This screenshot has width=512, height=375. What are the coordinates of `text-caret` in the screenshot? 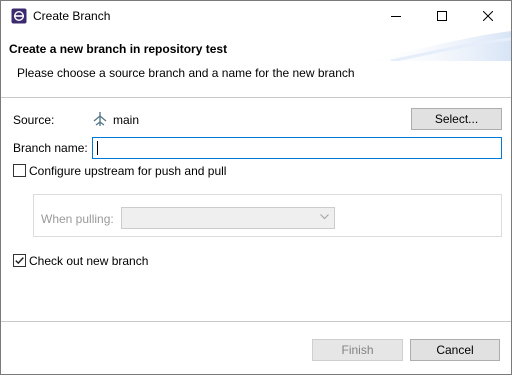 It's located at (97, 148).